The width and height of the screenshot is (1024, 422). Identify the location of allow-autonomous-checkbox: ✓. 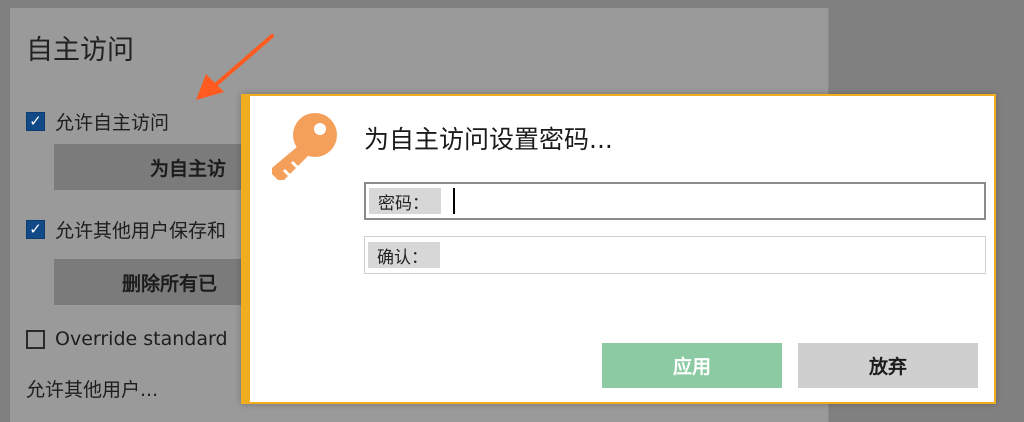
(35, 121).